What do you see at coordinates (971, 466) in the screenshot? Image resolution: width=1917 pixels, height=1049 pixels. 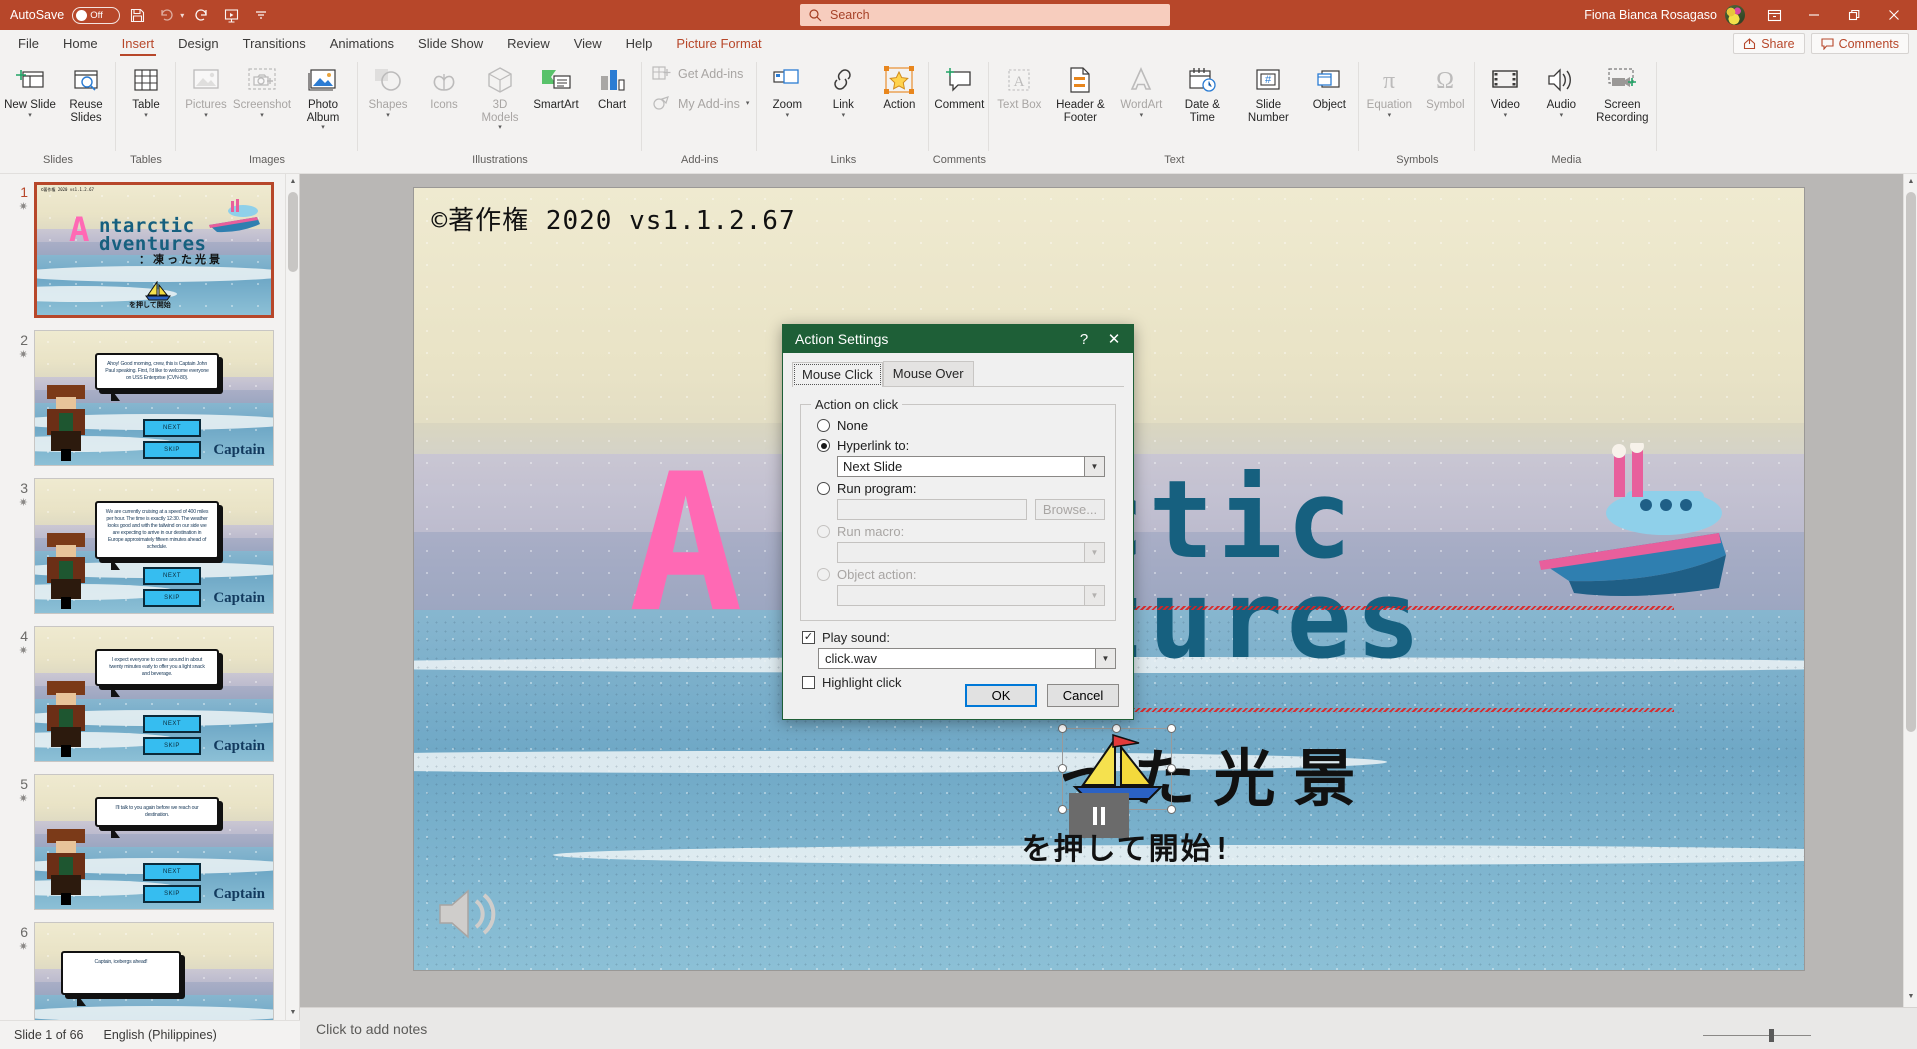 I see `hyperlink-to-combobox: Next Slide ▼` at bounding box center [971, 466].